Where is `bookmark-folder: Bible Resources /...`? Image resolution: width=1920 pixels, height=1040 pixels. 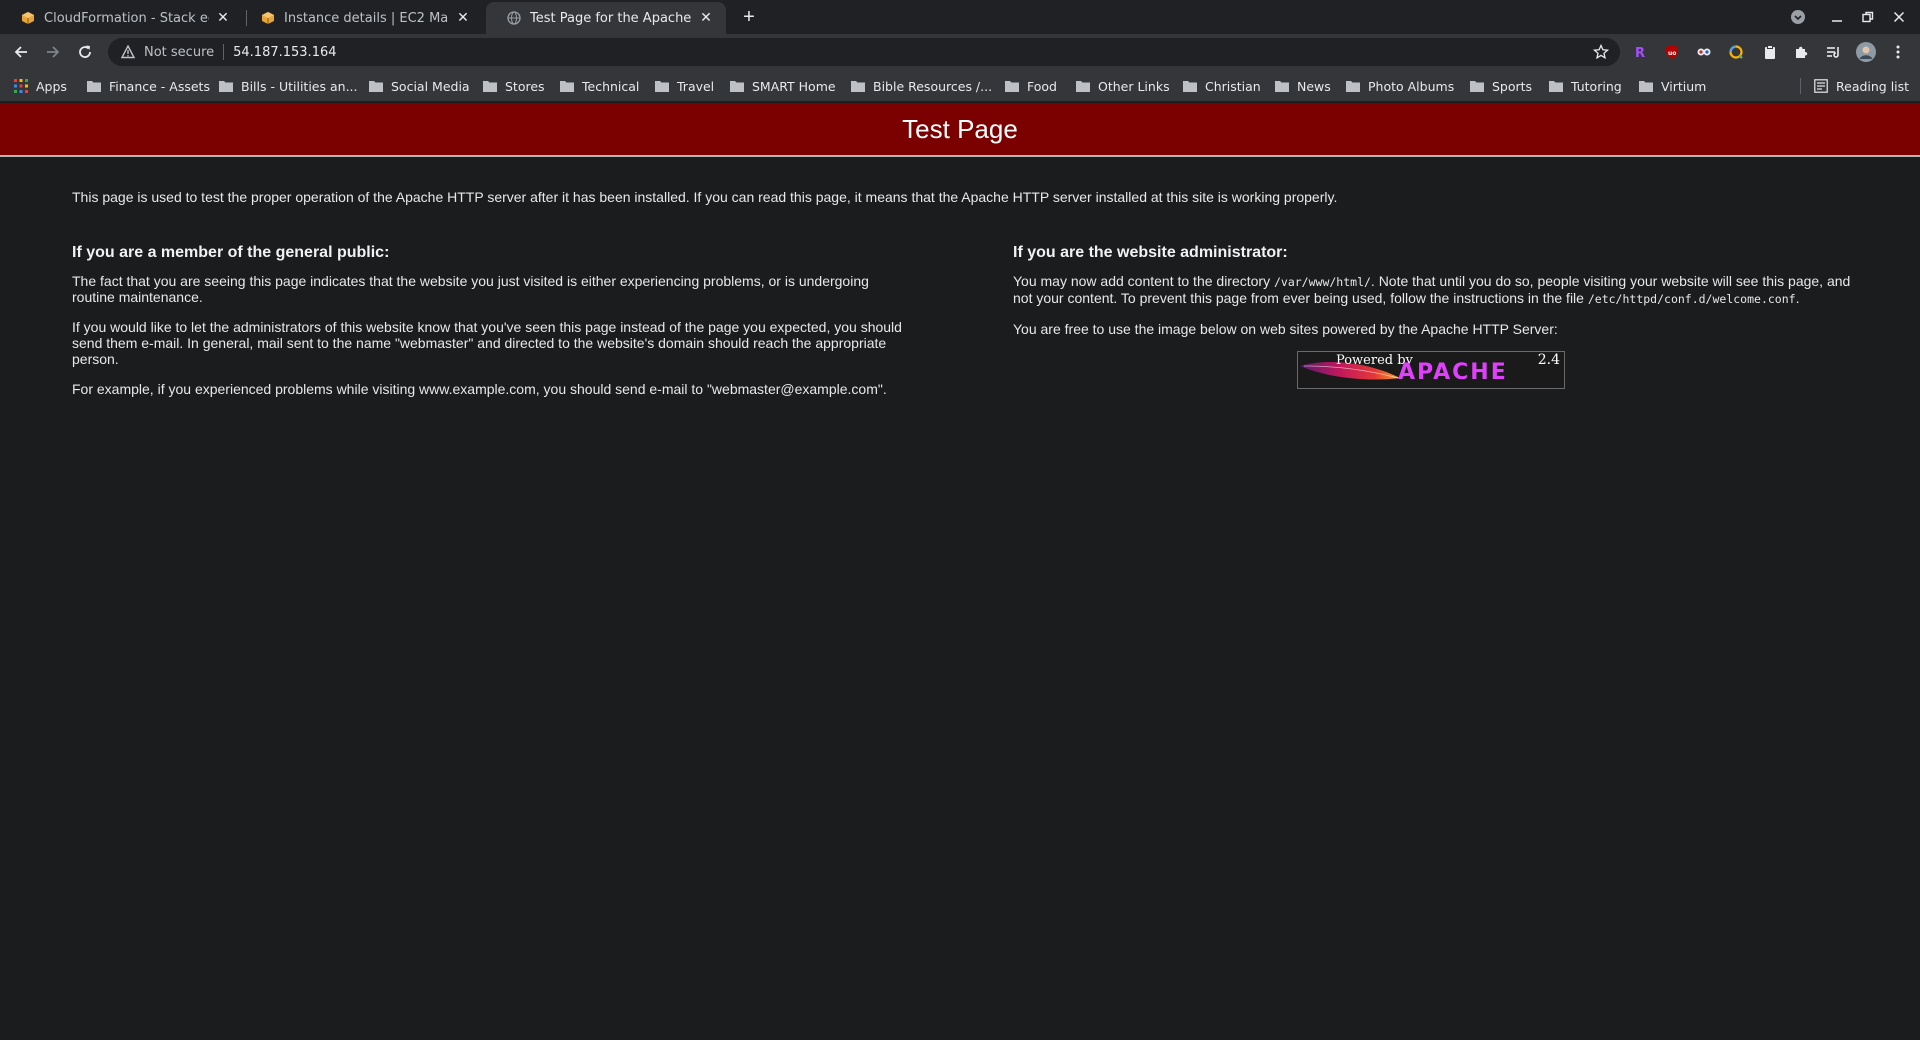 bookmark-folder: Bible Resources /... is located at coordinates (921, 86).